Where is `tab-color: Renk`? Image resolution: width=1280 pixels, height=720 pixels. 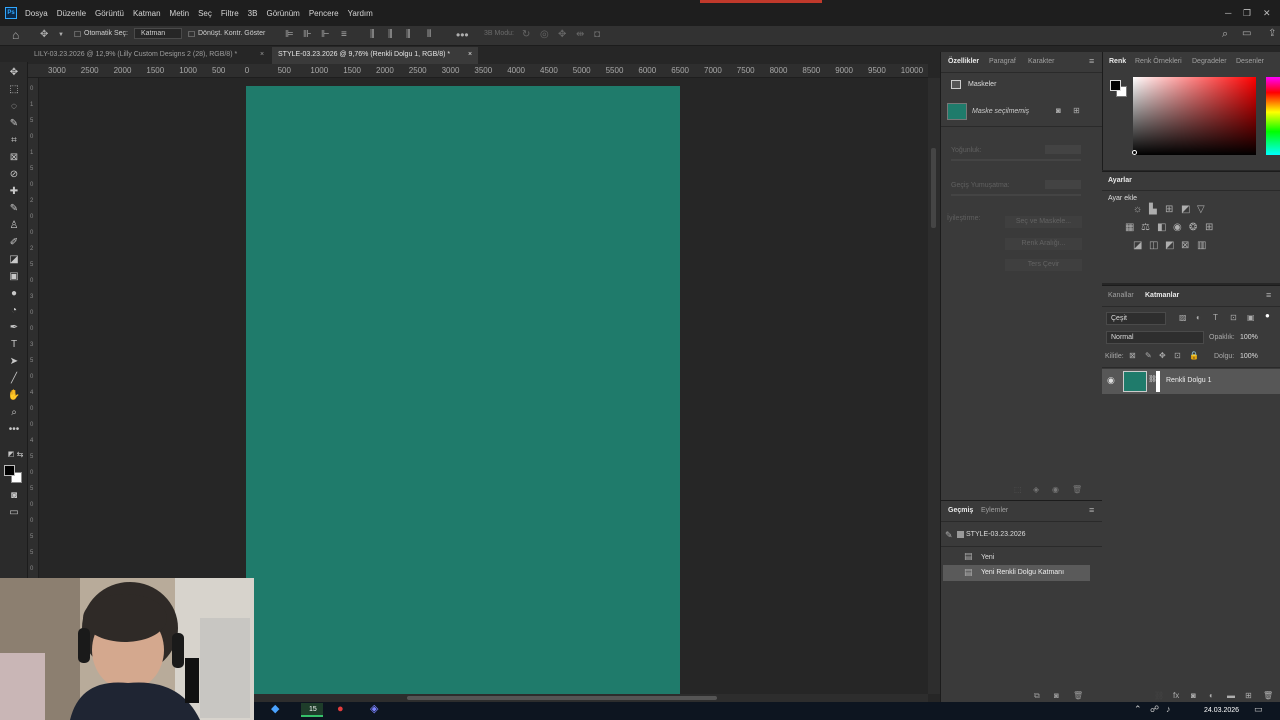 tab-color: Renk is located at coordinates (1117, 61).